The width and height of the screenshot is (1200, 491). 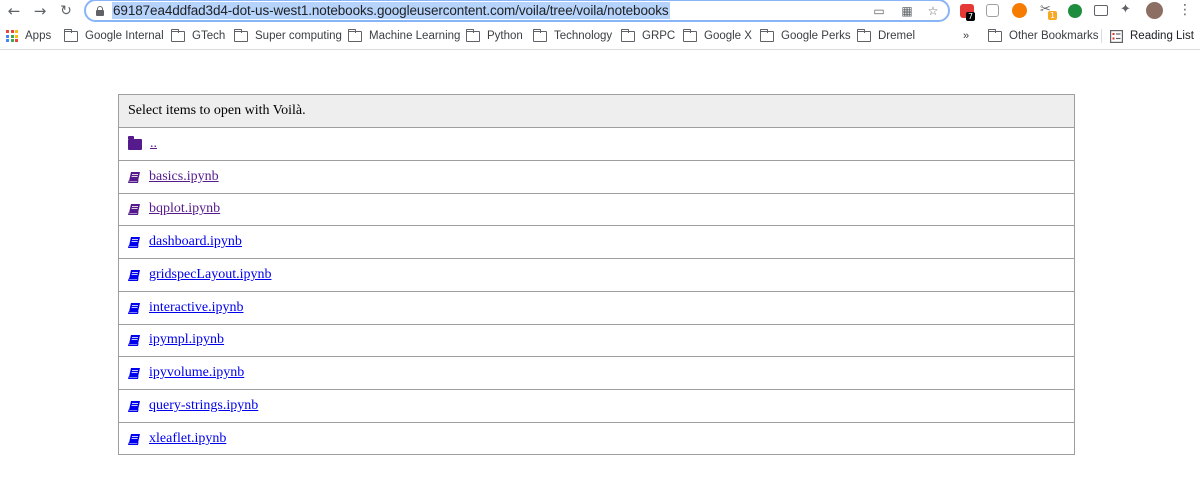 I want to click on parent-directory-link: .., so click(x=153, y=144).